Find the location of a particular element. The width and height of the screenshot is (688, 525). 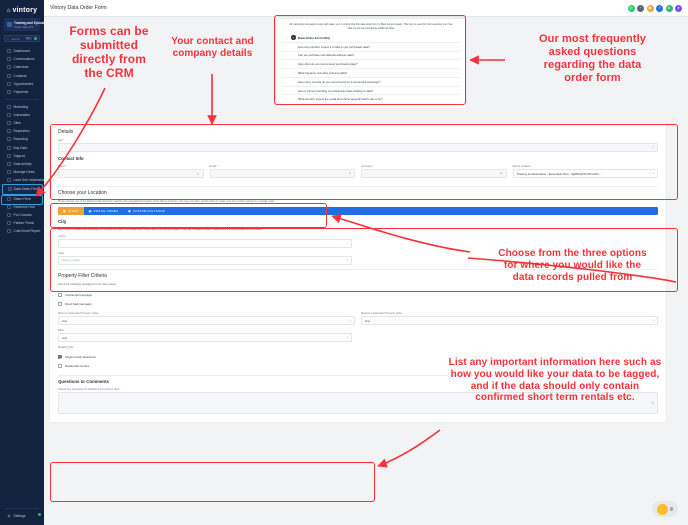

sites-icon is located at coordinates (9, 123).